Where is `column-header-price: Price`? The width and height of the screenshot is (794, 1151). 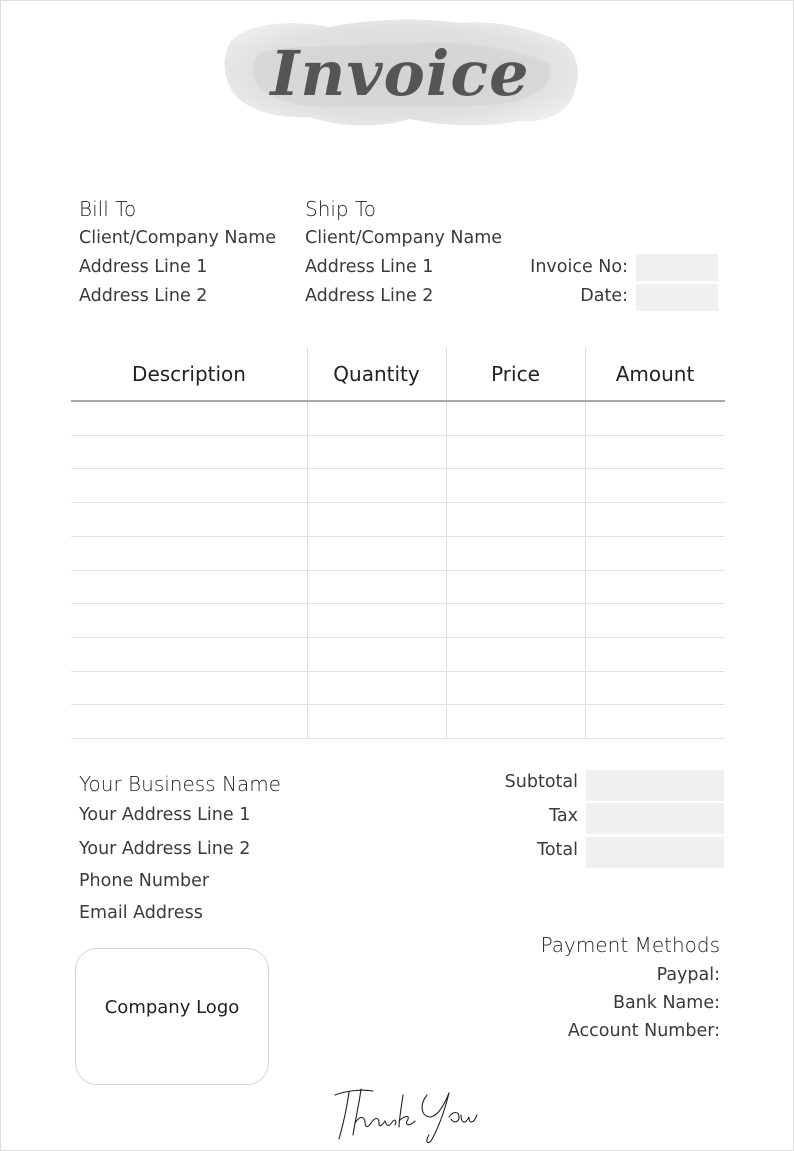
column-header-price: Price is located at coordinates (515, 374).